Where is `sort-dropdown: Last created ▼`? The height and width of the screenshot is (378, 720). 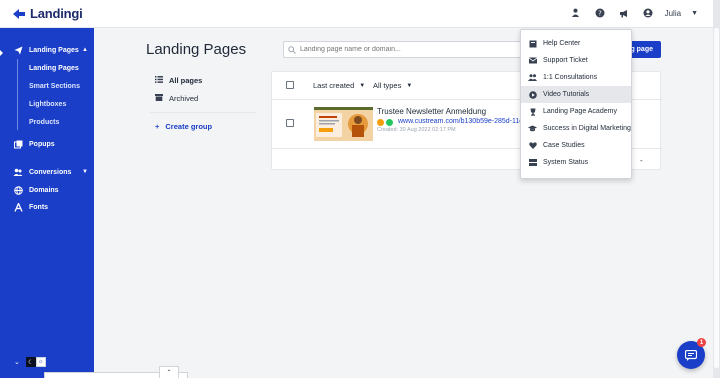
sort-dropdown: Last created ▼ is located at coordinates (339, 85).